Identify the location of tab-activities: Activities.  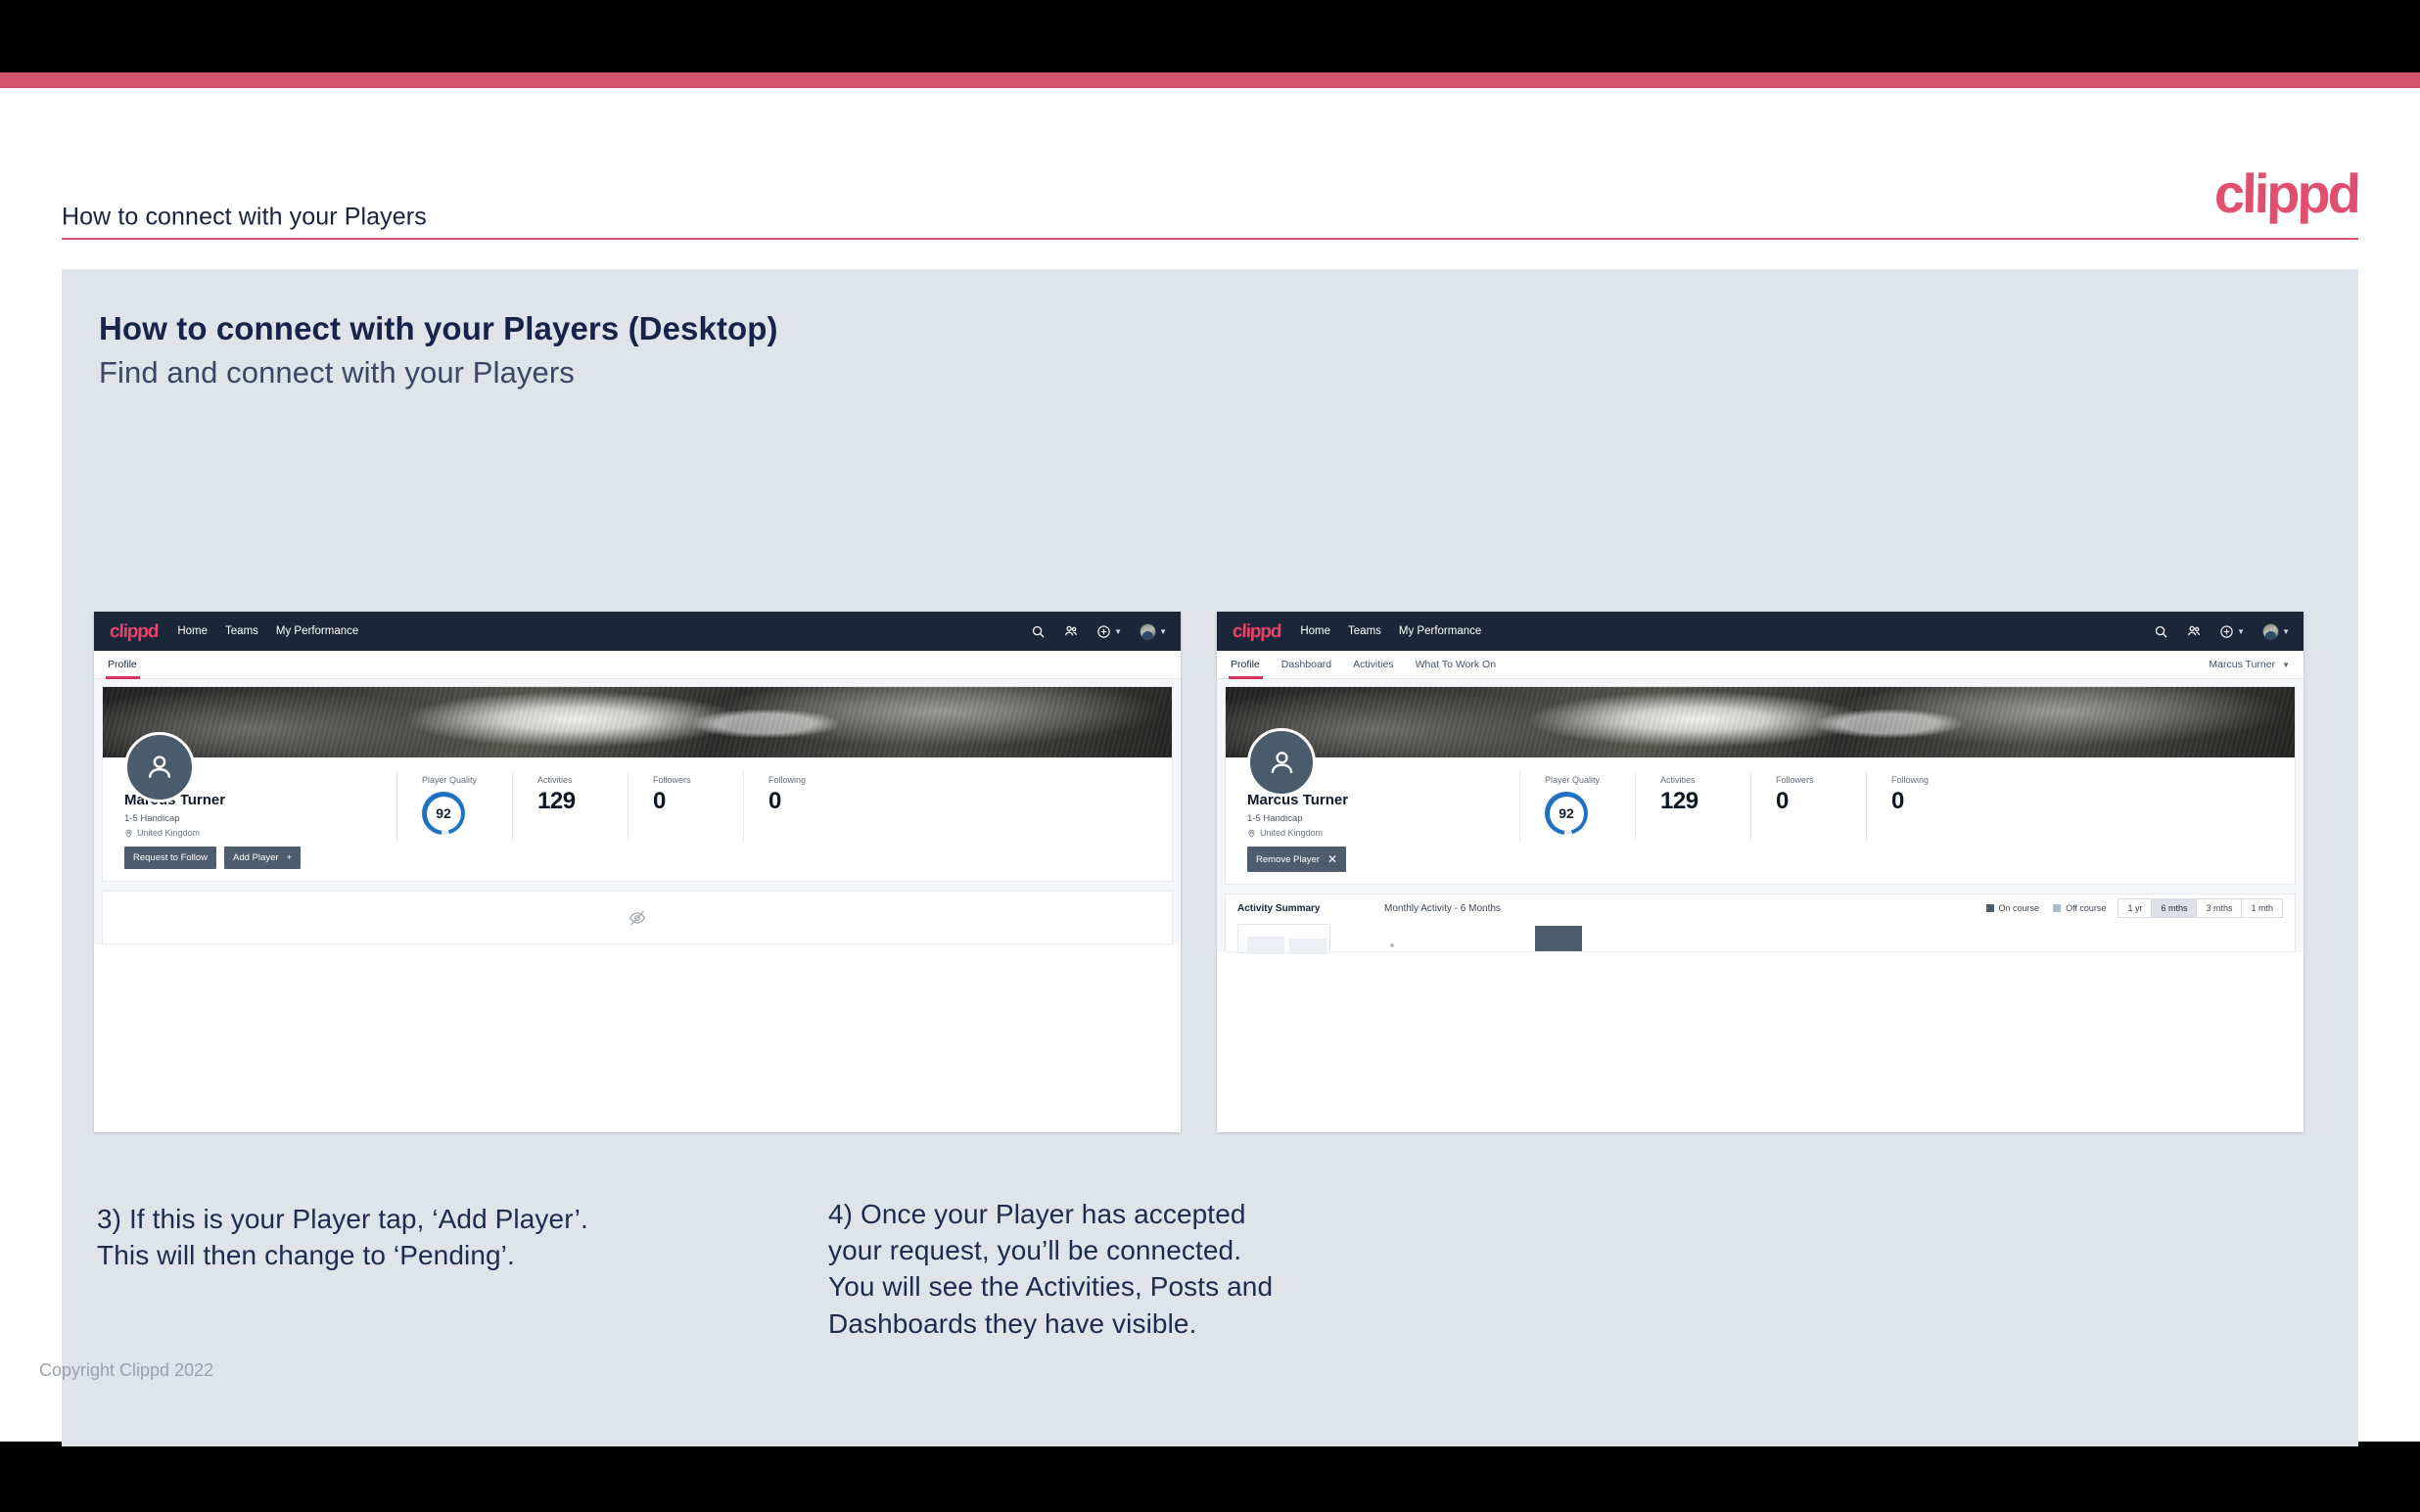
(1373, 665).